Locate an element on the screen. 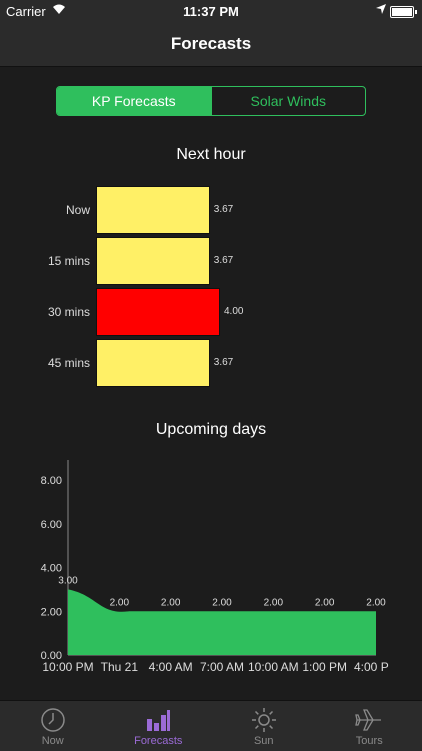 Image resolution: width=422 pixels, height=751 pixels. y-tick-label: 6.00 is located at coordinates (51, 525).